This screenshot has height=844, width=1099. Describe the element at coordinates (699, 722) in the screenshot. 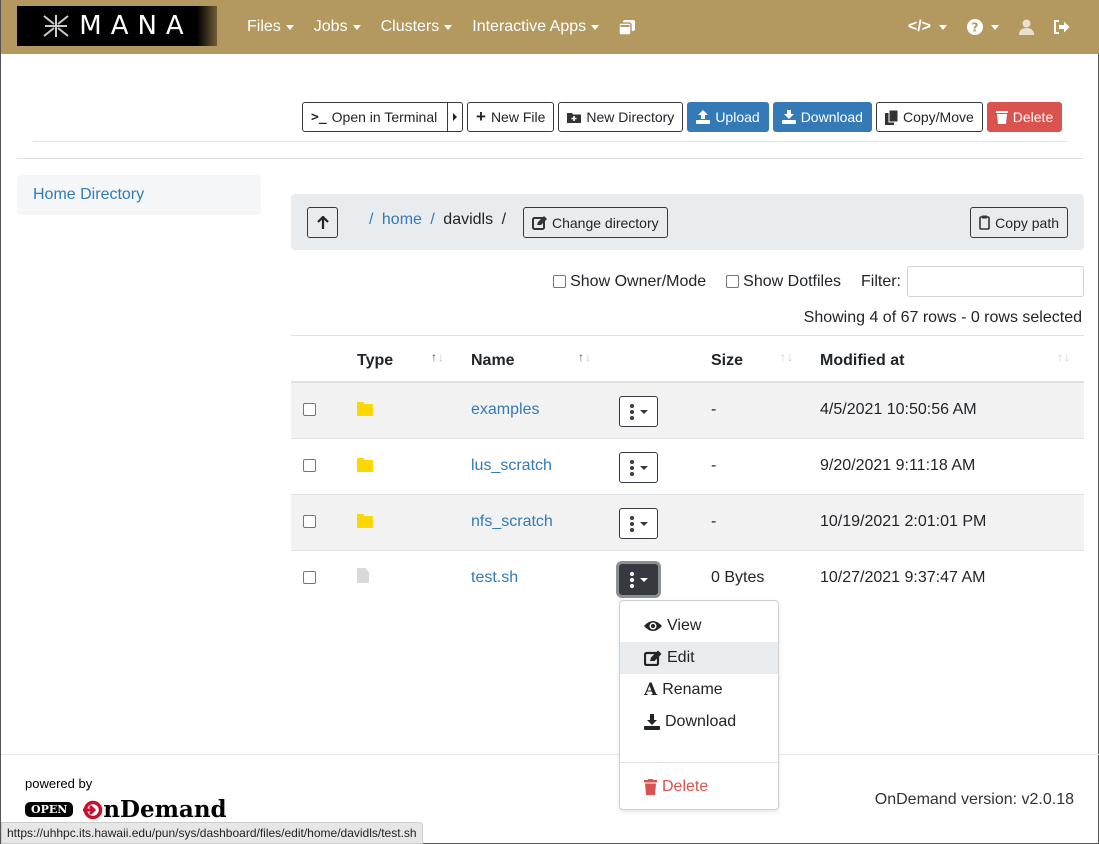

I see `menu-item-download: Download` at that location.